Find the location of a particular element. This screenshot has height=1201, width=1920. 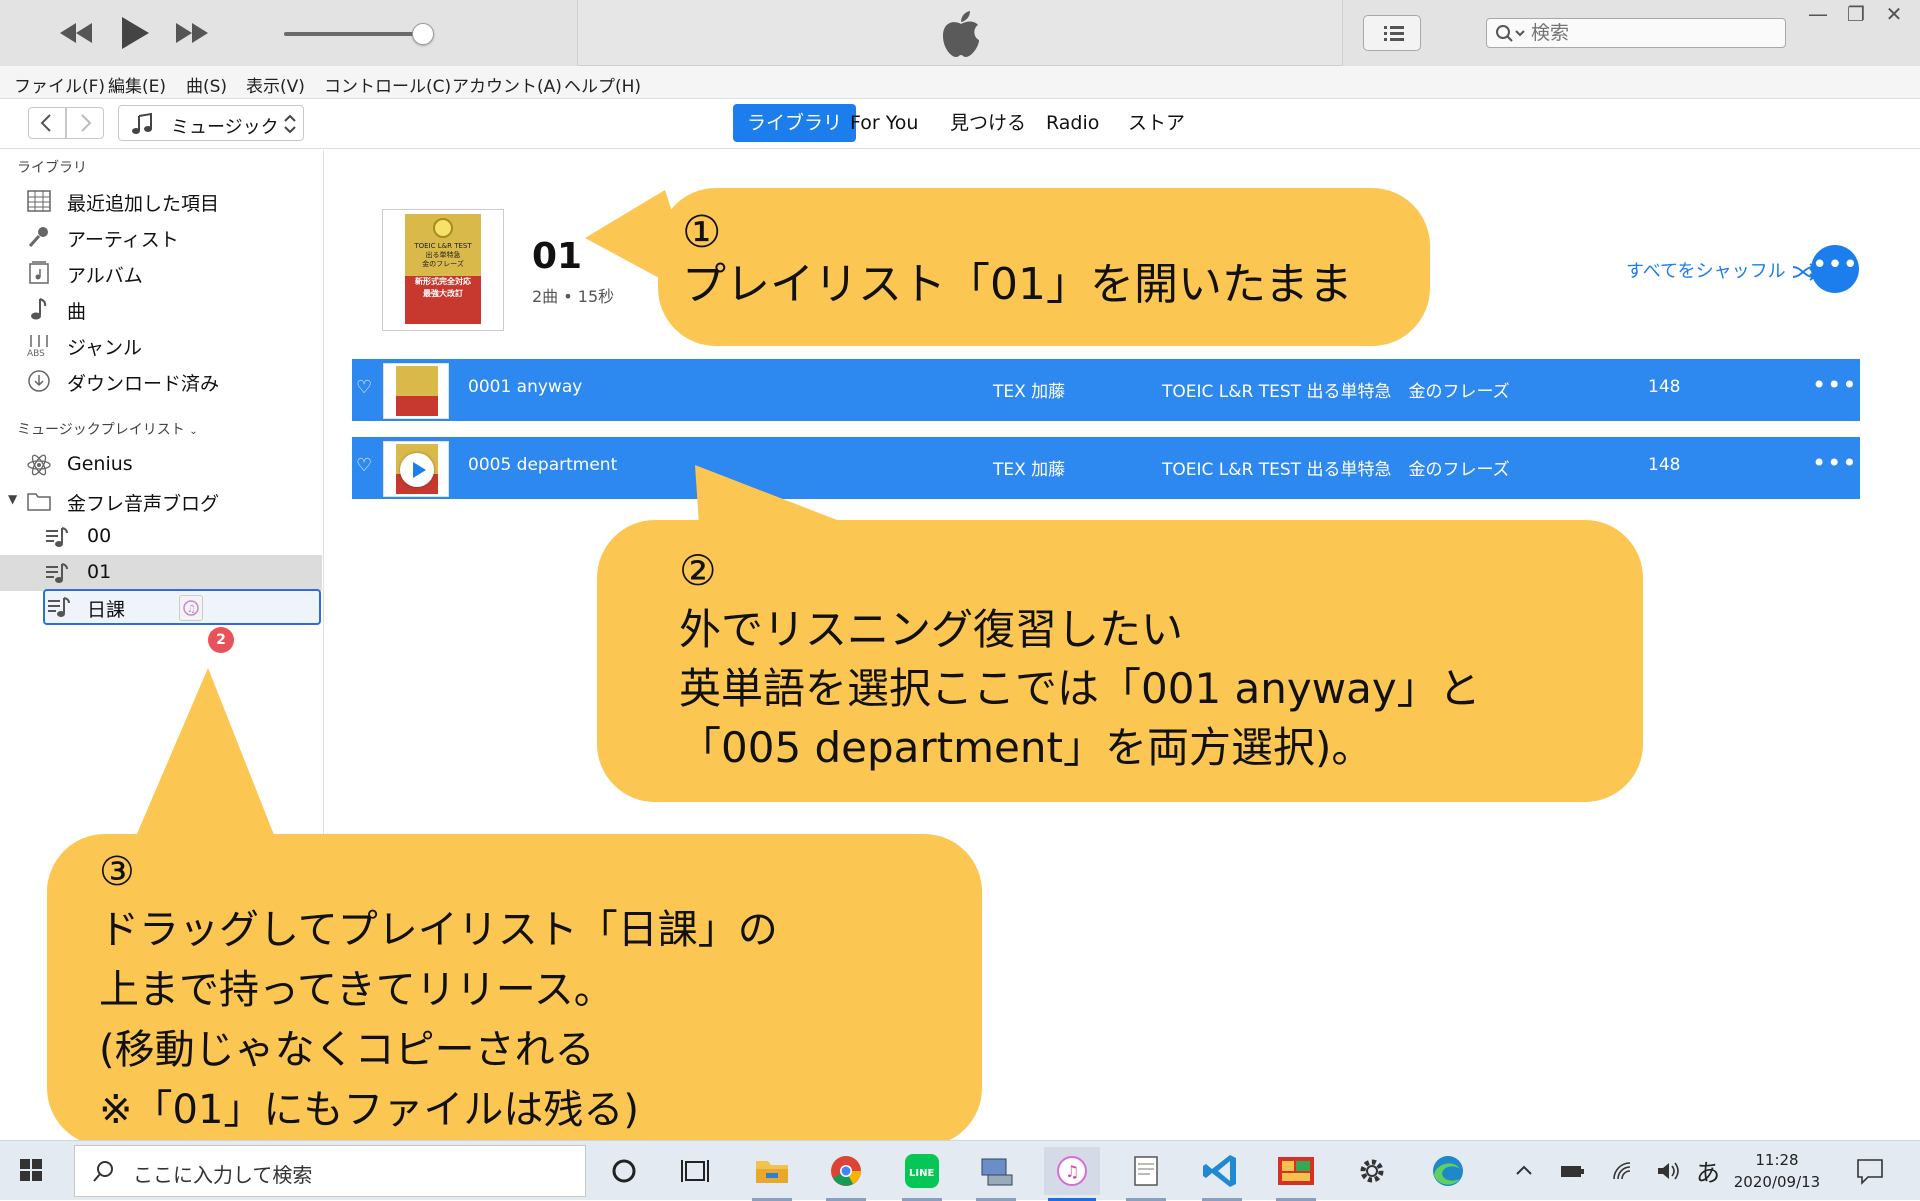

tab-for-you: For You is located at coordinates (884, 123).